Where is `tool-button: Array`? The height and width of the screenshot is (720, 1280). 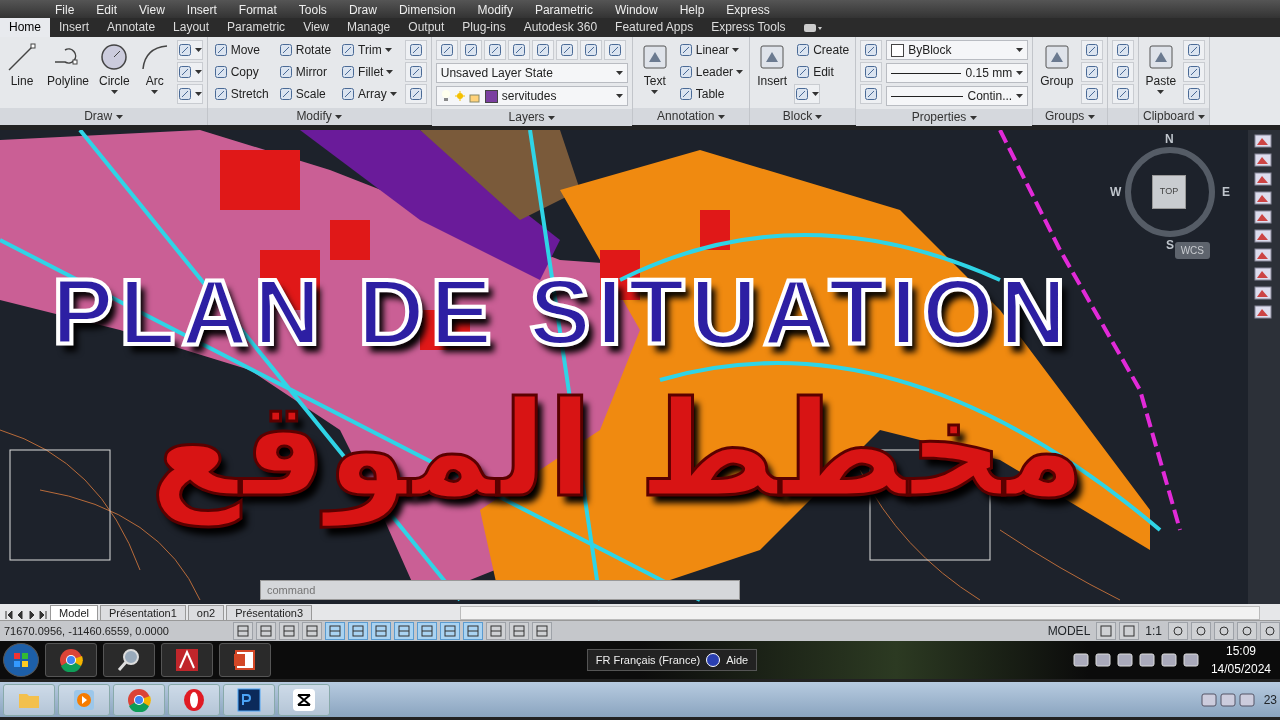
tool-button: Array is located at coordinates (369, 94).